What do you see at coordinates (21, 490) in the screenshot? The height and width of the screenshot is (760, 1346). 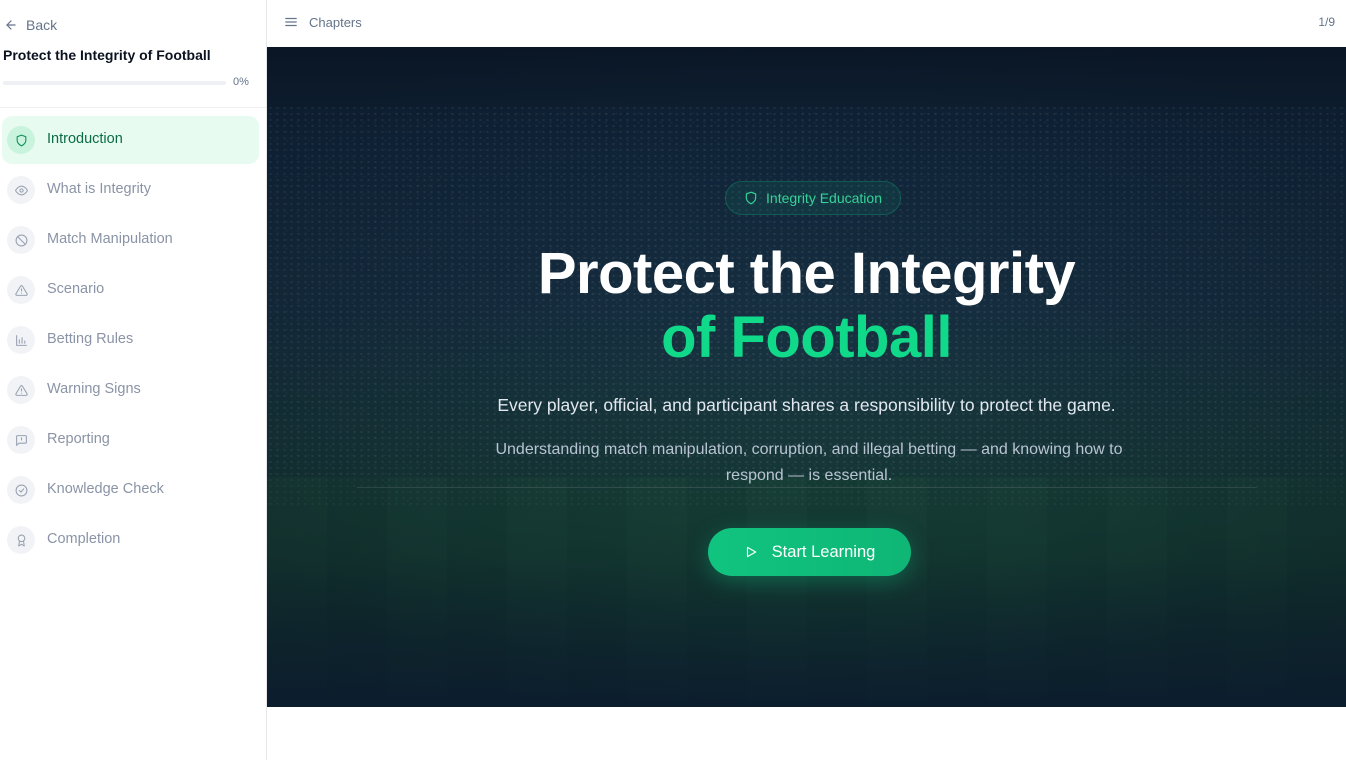 I see `check-circle-icon` at bounding box center [21, 490].